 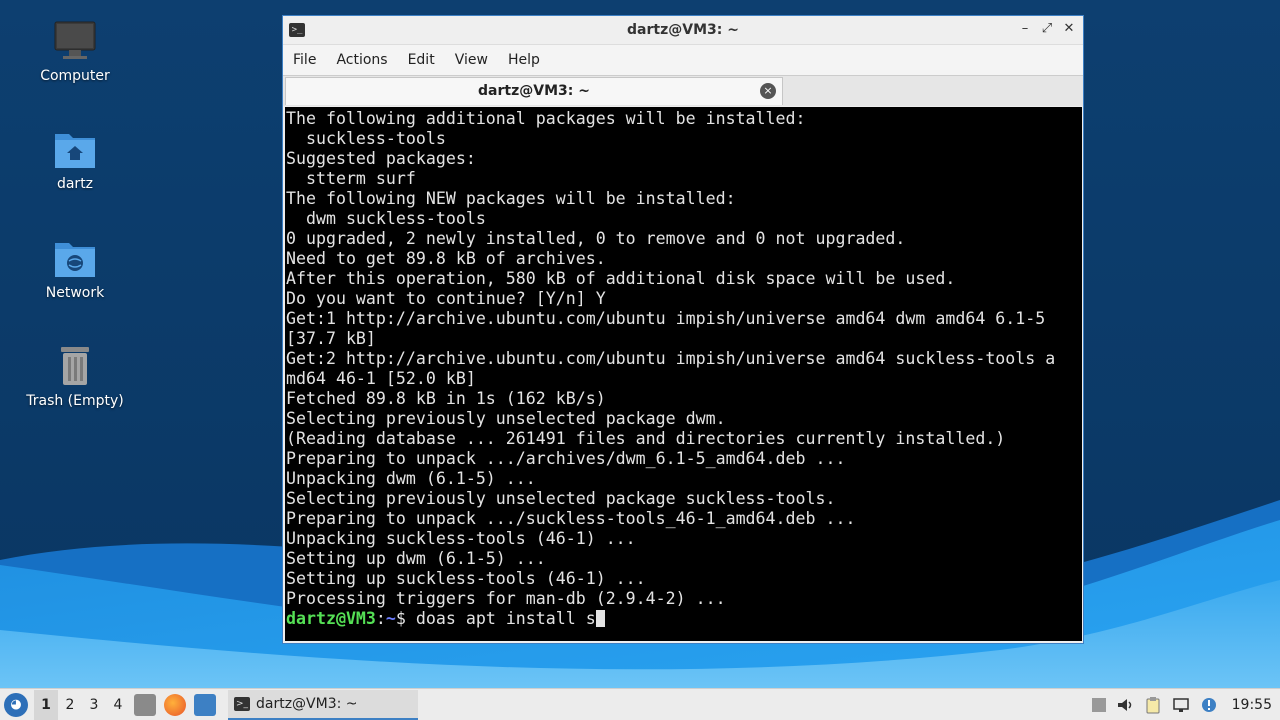 I want to click on taskbar-task-label: dartz@VM3: ~, so click(x=307, y=703).